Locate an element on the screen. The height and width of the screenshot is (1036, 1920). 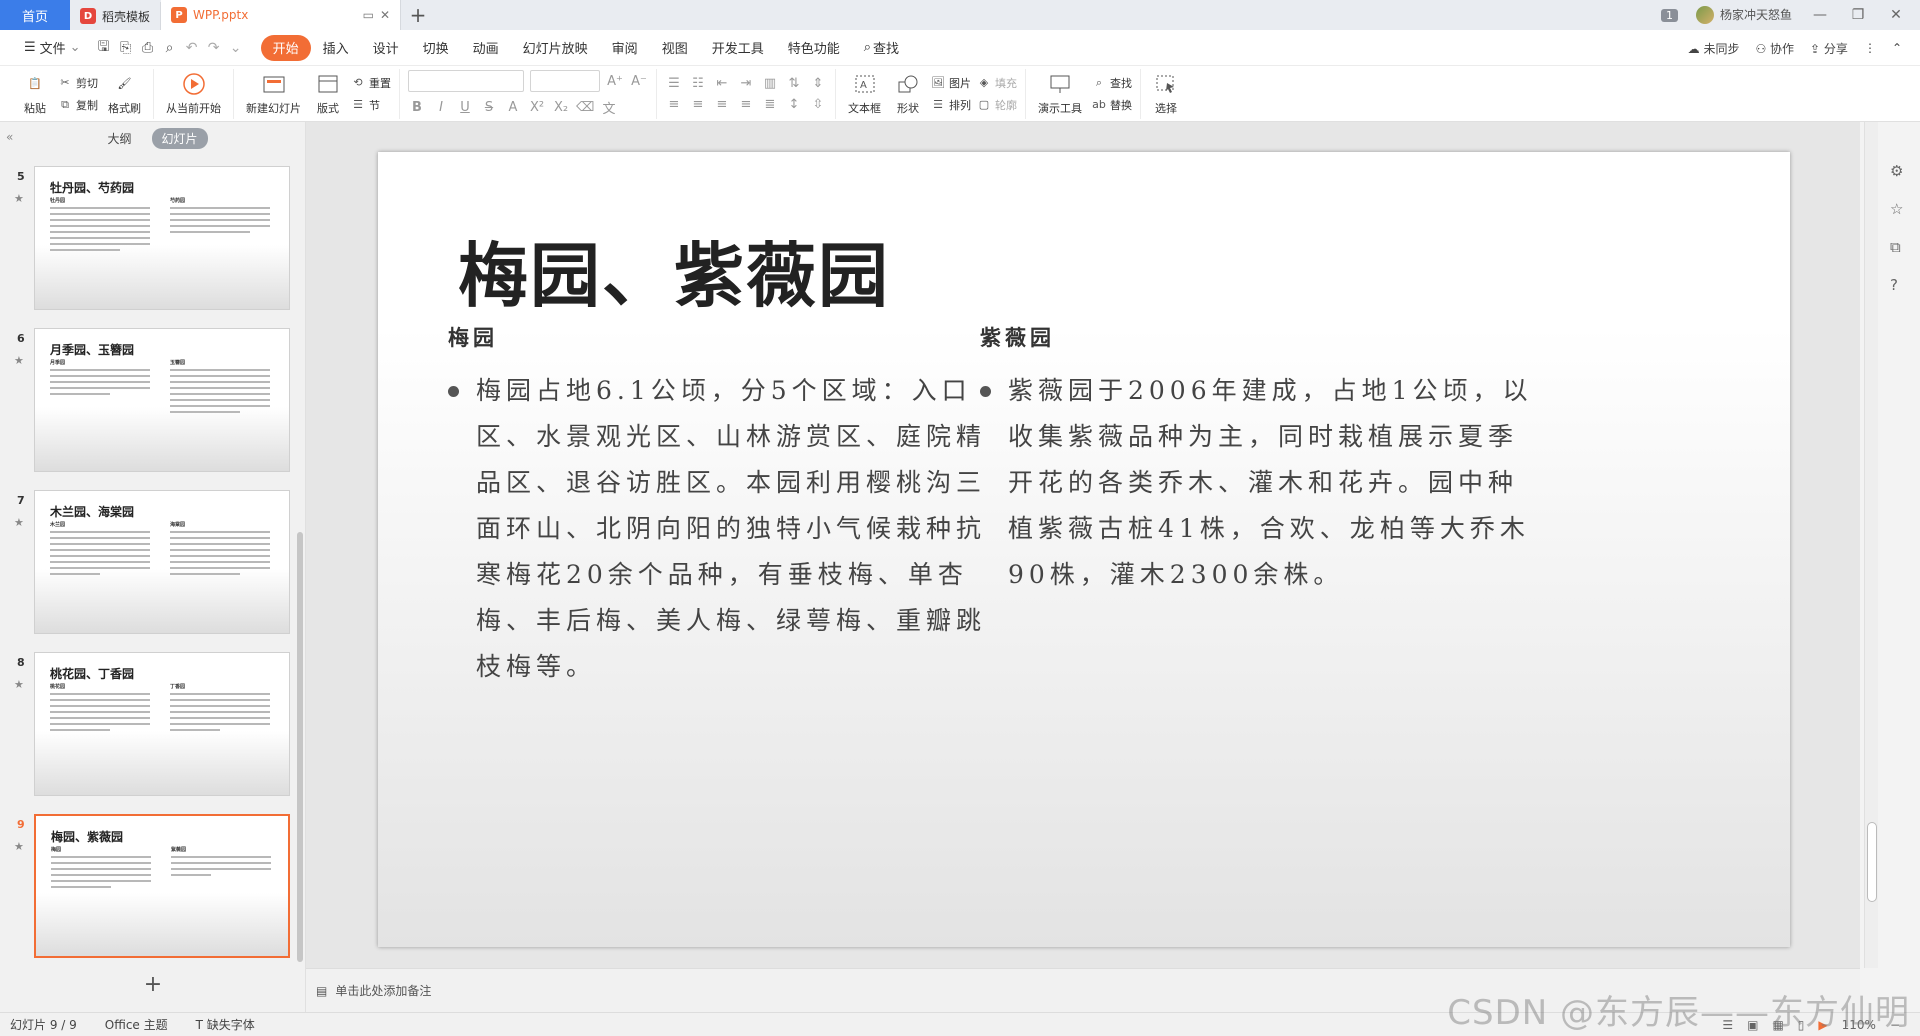
section-button: ☰ 节 is located at coordinates (371, 105).